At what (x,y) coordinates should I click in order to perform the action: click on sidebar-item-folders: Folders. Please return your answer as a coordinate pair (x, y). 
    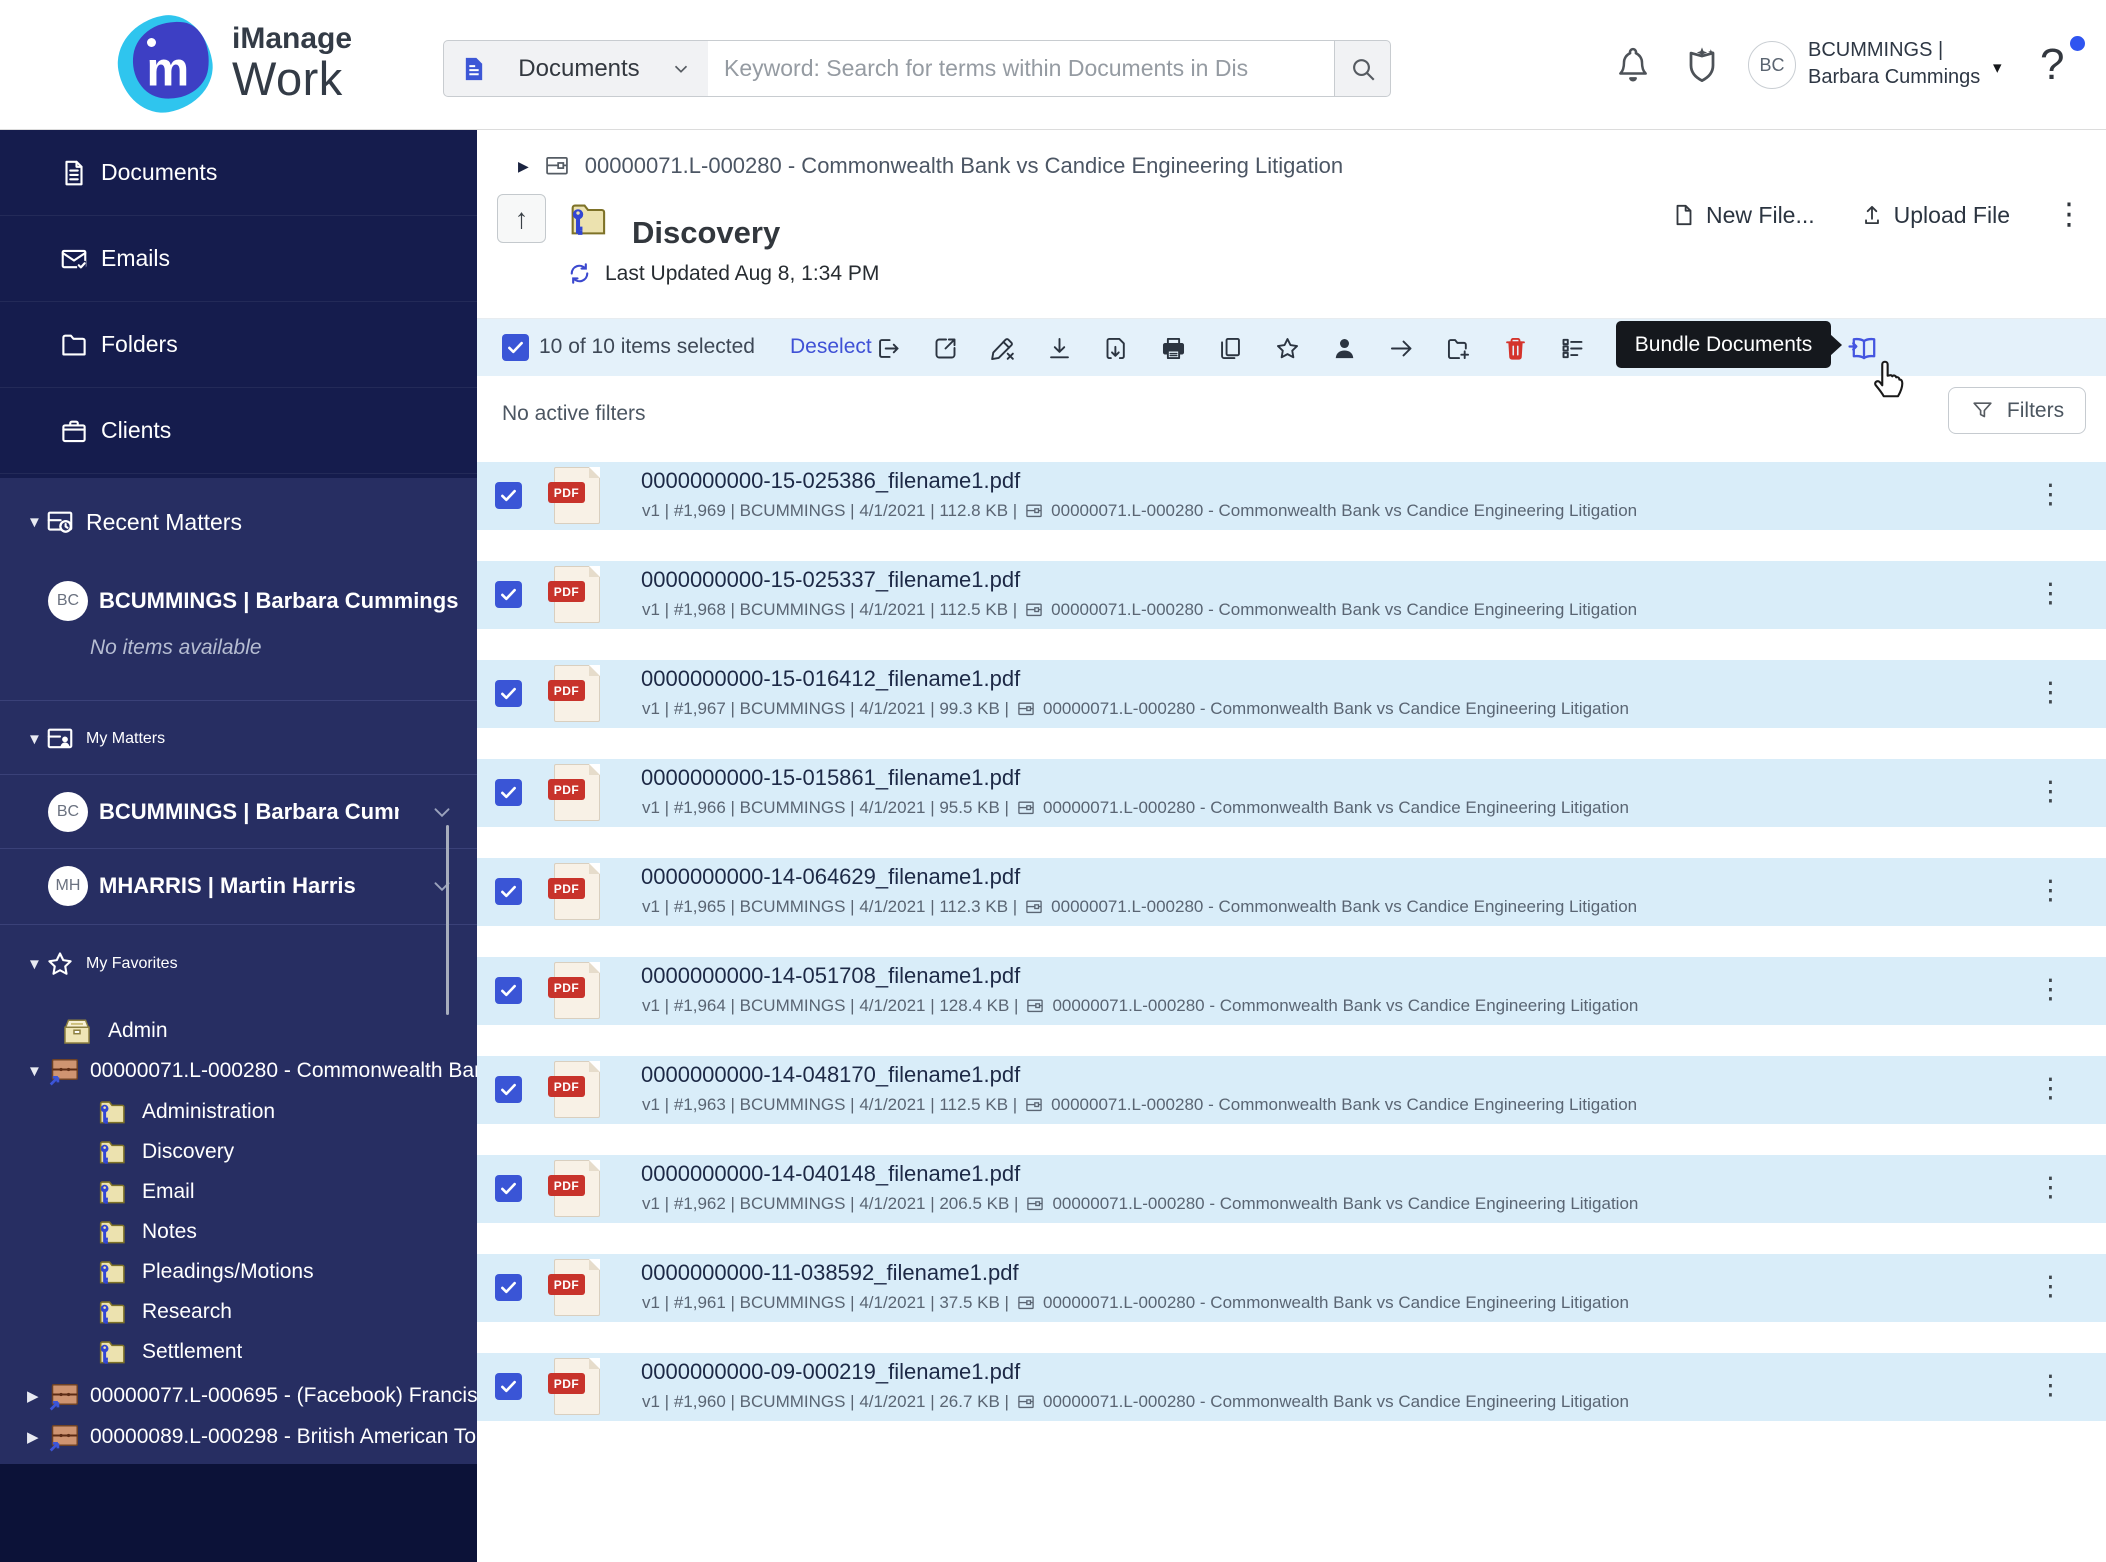
    Looking at the image, I should click on (238, 345).